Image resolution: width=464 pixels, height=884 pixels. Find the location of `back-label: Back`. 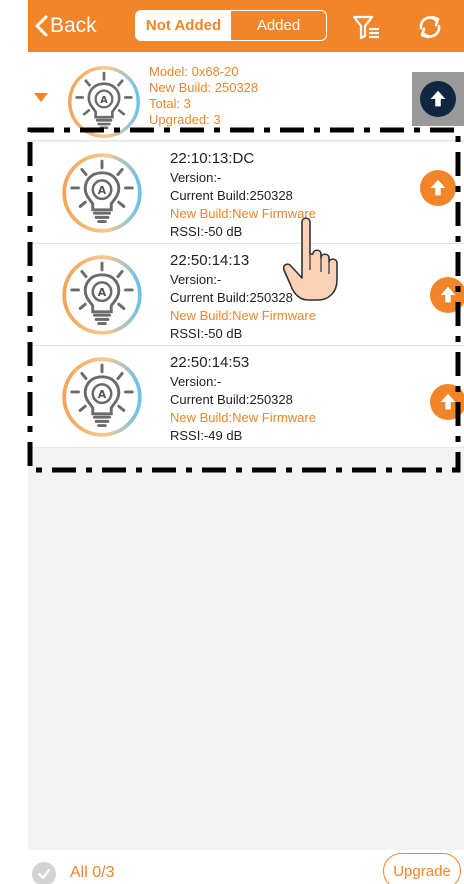

back-label: Back is located at coordinates (73, 25).